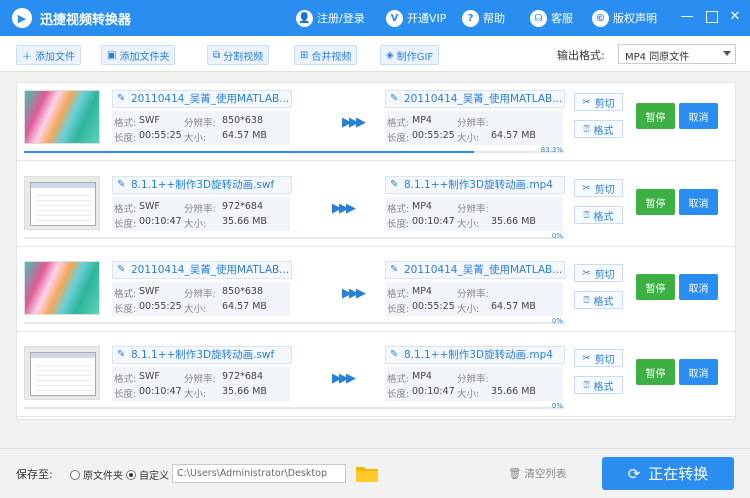 This screenshot has width=750, height=498. What do you see at coordinates (687, 17) in the screenshot?
I see `minimize-icon: —` at bounding box center [687, 17].